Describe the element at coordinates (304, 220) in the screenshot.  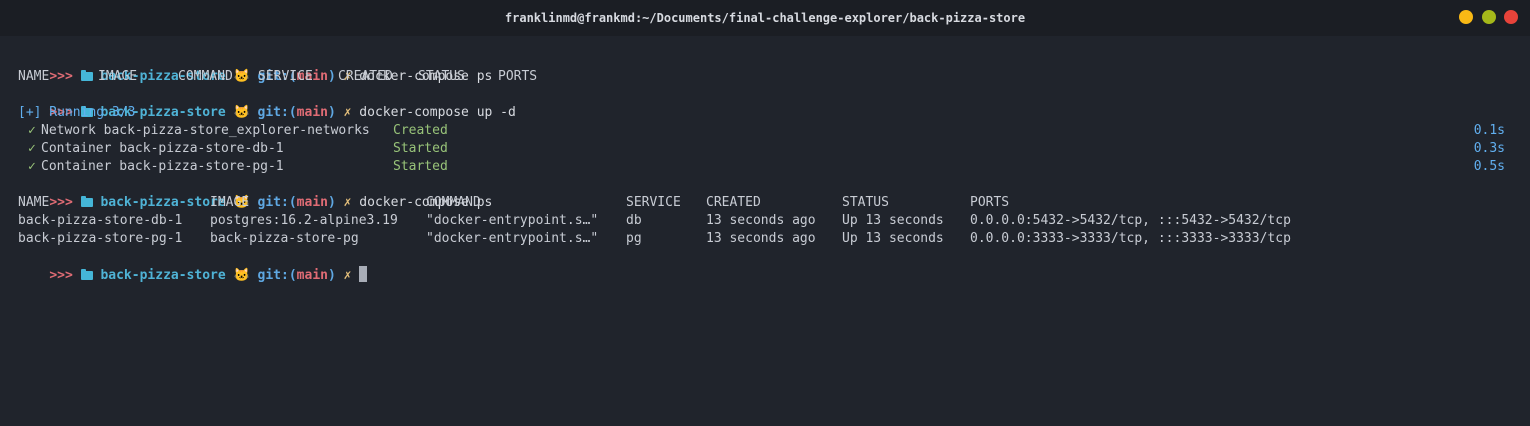
I see `cell-image: postgres:16.2-alpine3.19` at that location.